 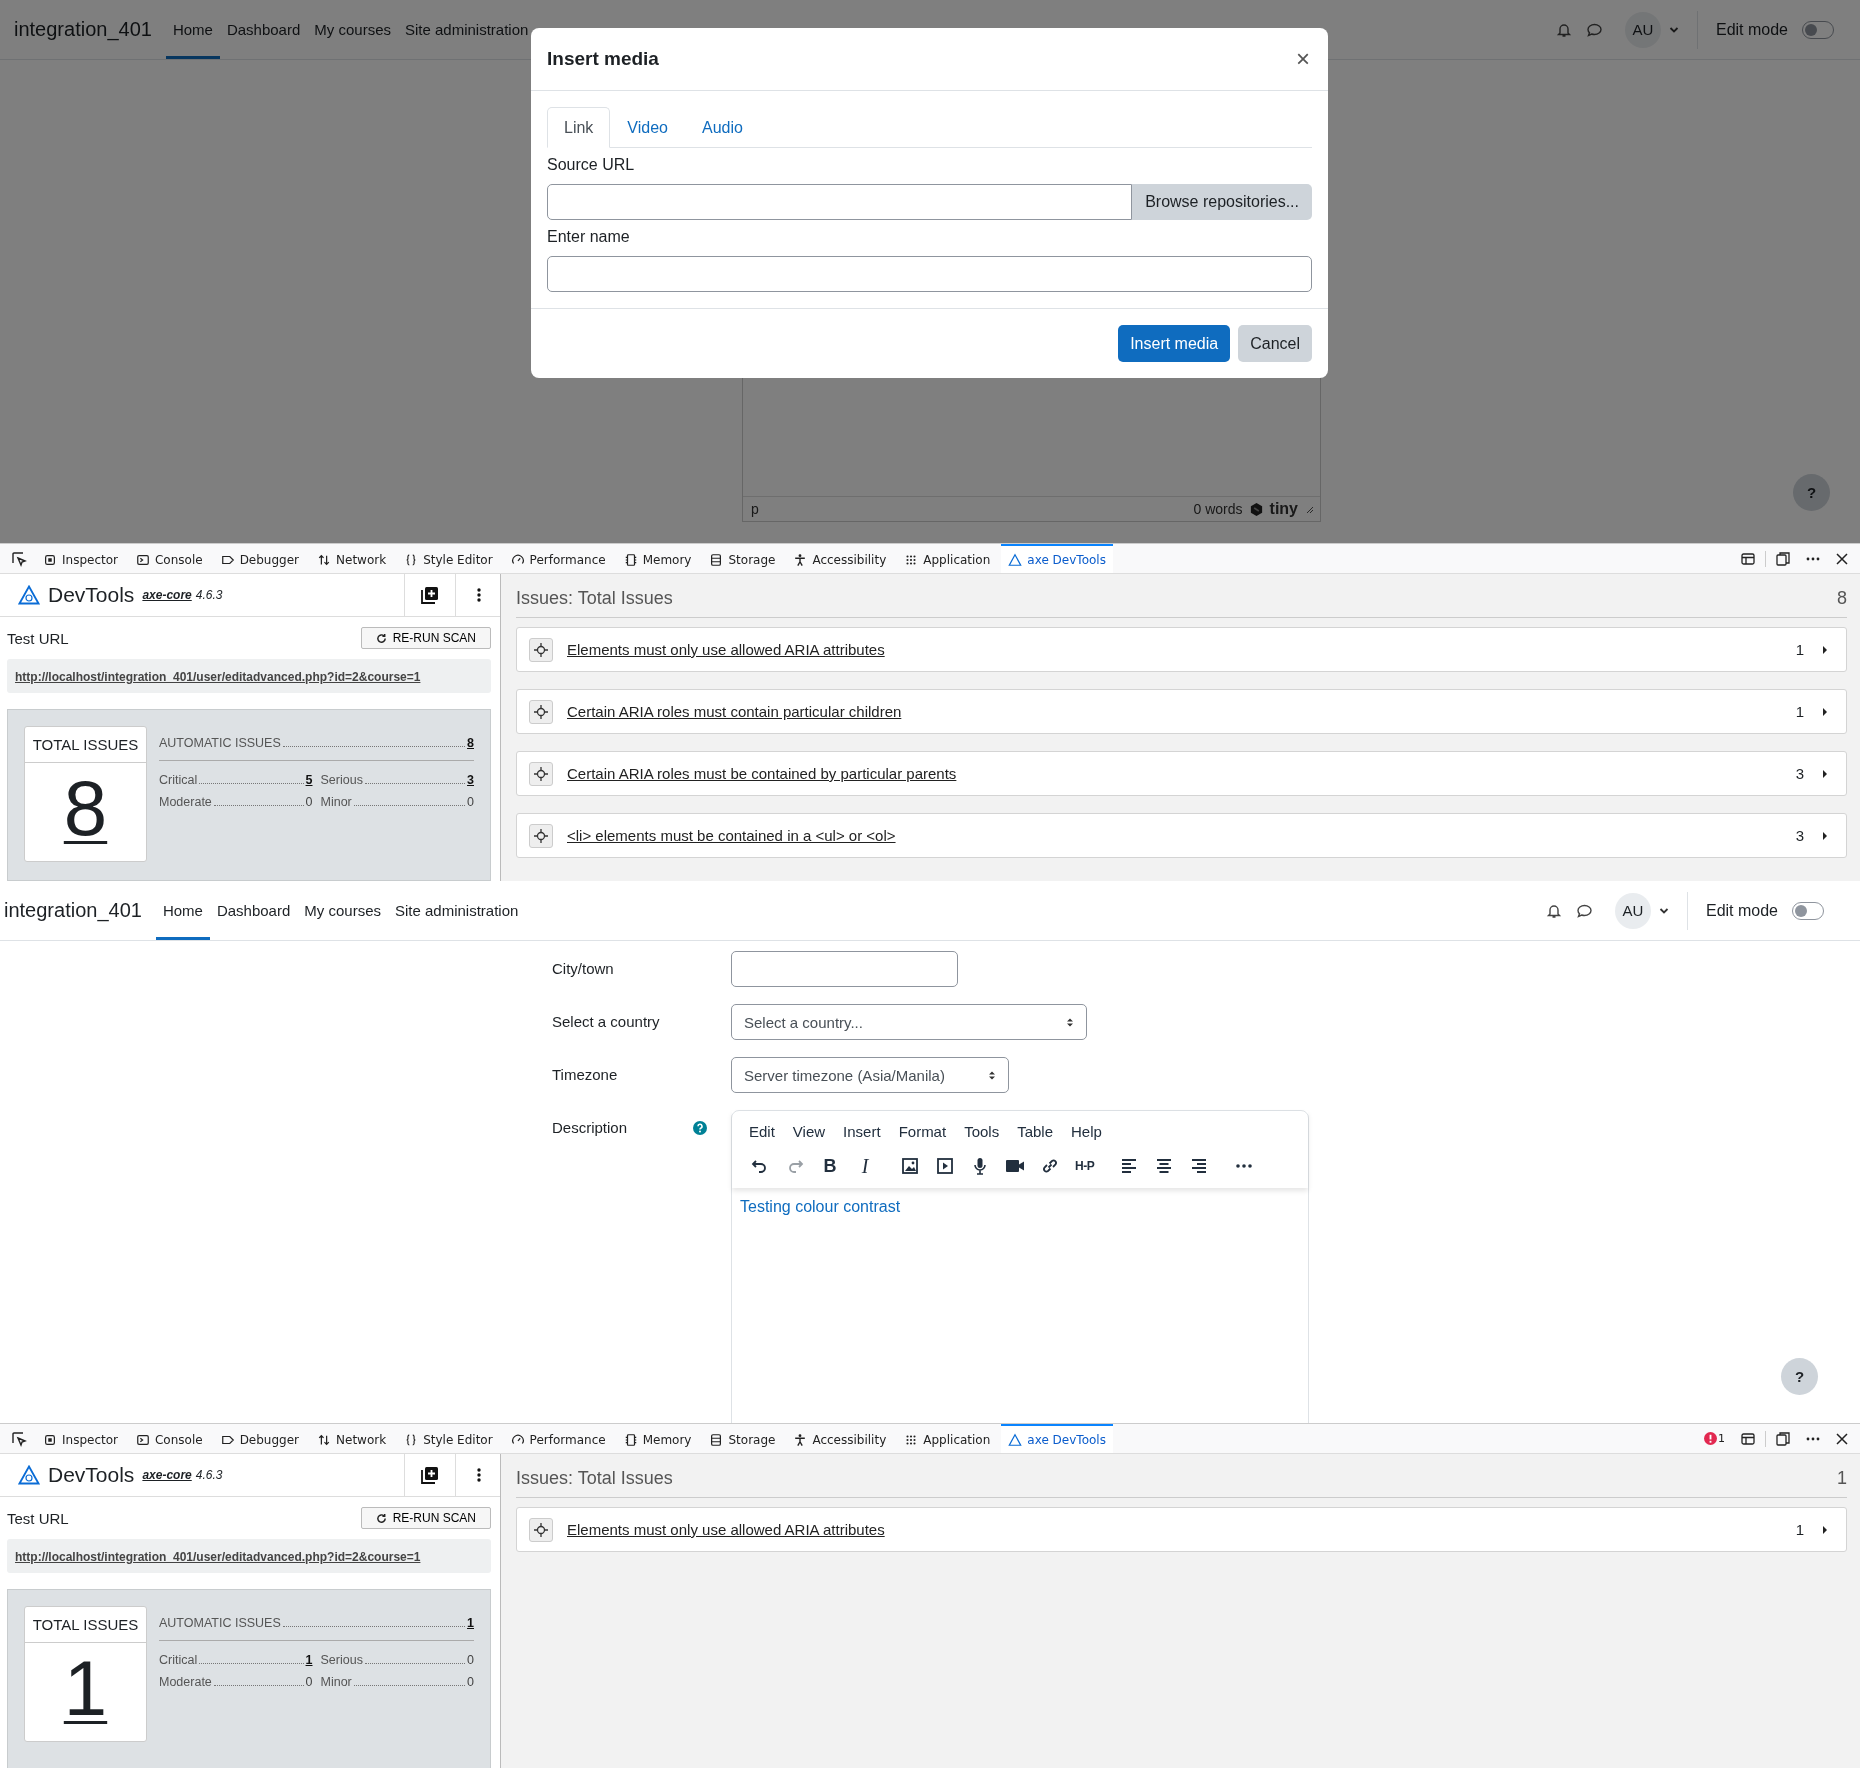 I want to click on media-tab: Link, so click(x=579, y=127).